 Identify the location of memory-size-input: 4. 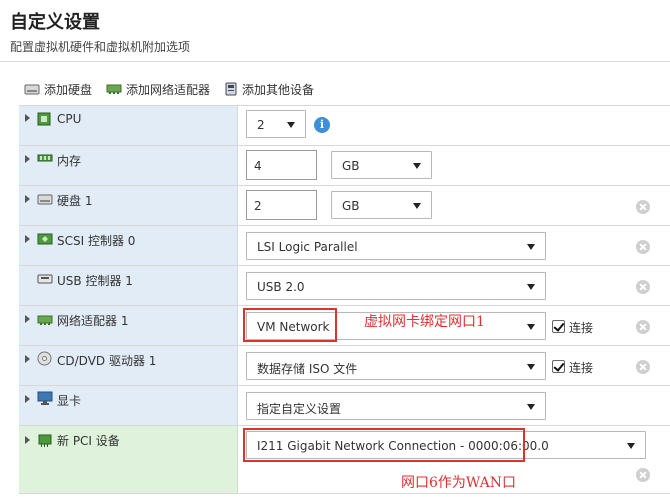
(281, 165).